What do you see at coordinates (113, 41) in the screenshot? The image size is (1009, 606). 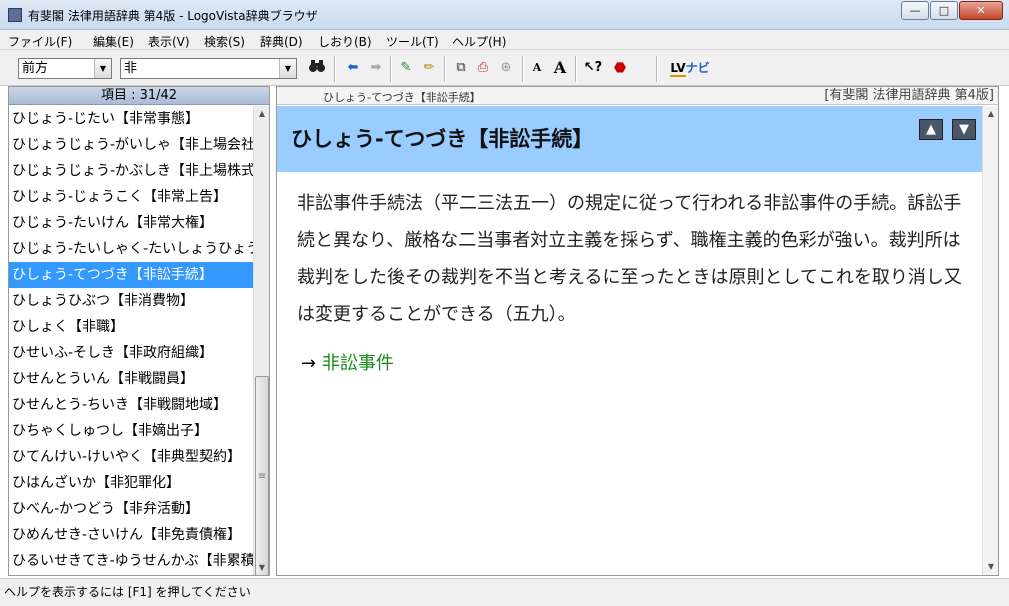 I see `menu-edit: 編集(E)` at bounding box center [113, 41].